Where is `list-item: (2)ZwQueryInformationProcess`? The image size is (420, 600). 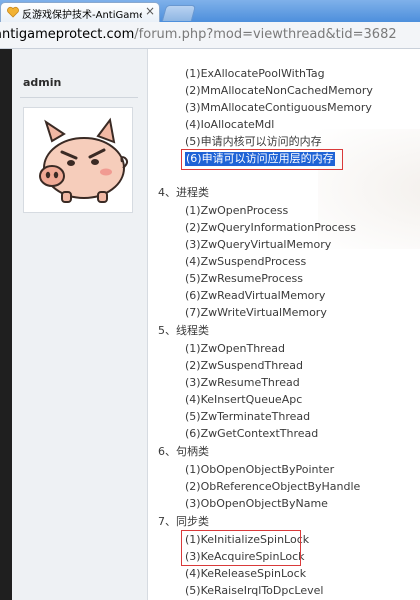
list-item: (2)ZwQueryInformationProcess is located at coordinates (270, 227).